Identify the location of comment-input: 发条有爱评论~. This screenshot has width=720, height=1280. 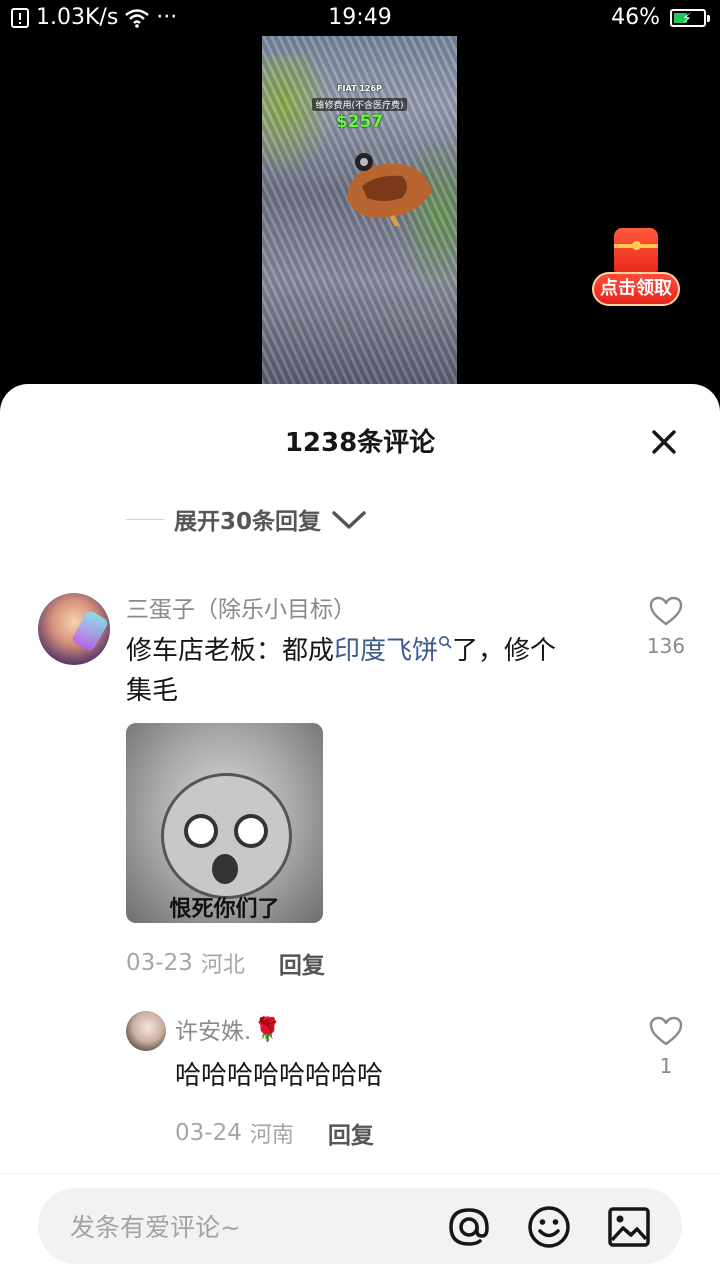
(360, 1226).